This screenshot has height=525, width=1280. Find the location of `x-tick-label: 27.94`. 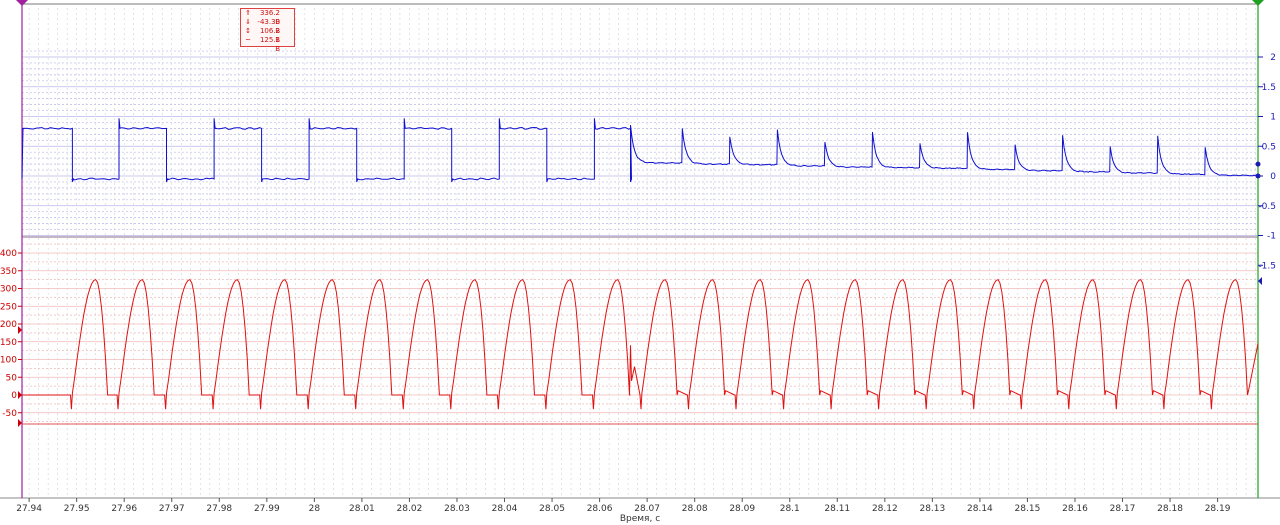

x-tick-label: 27.94 is located at coordinates (29, 509).